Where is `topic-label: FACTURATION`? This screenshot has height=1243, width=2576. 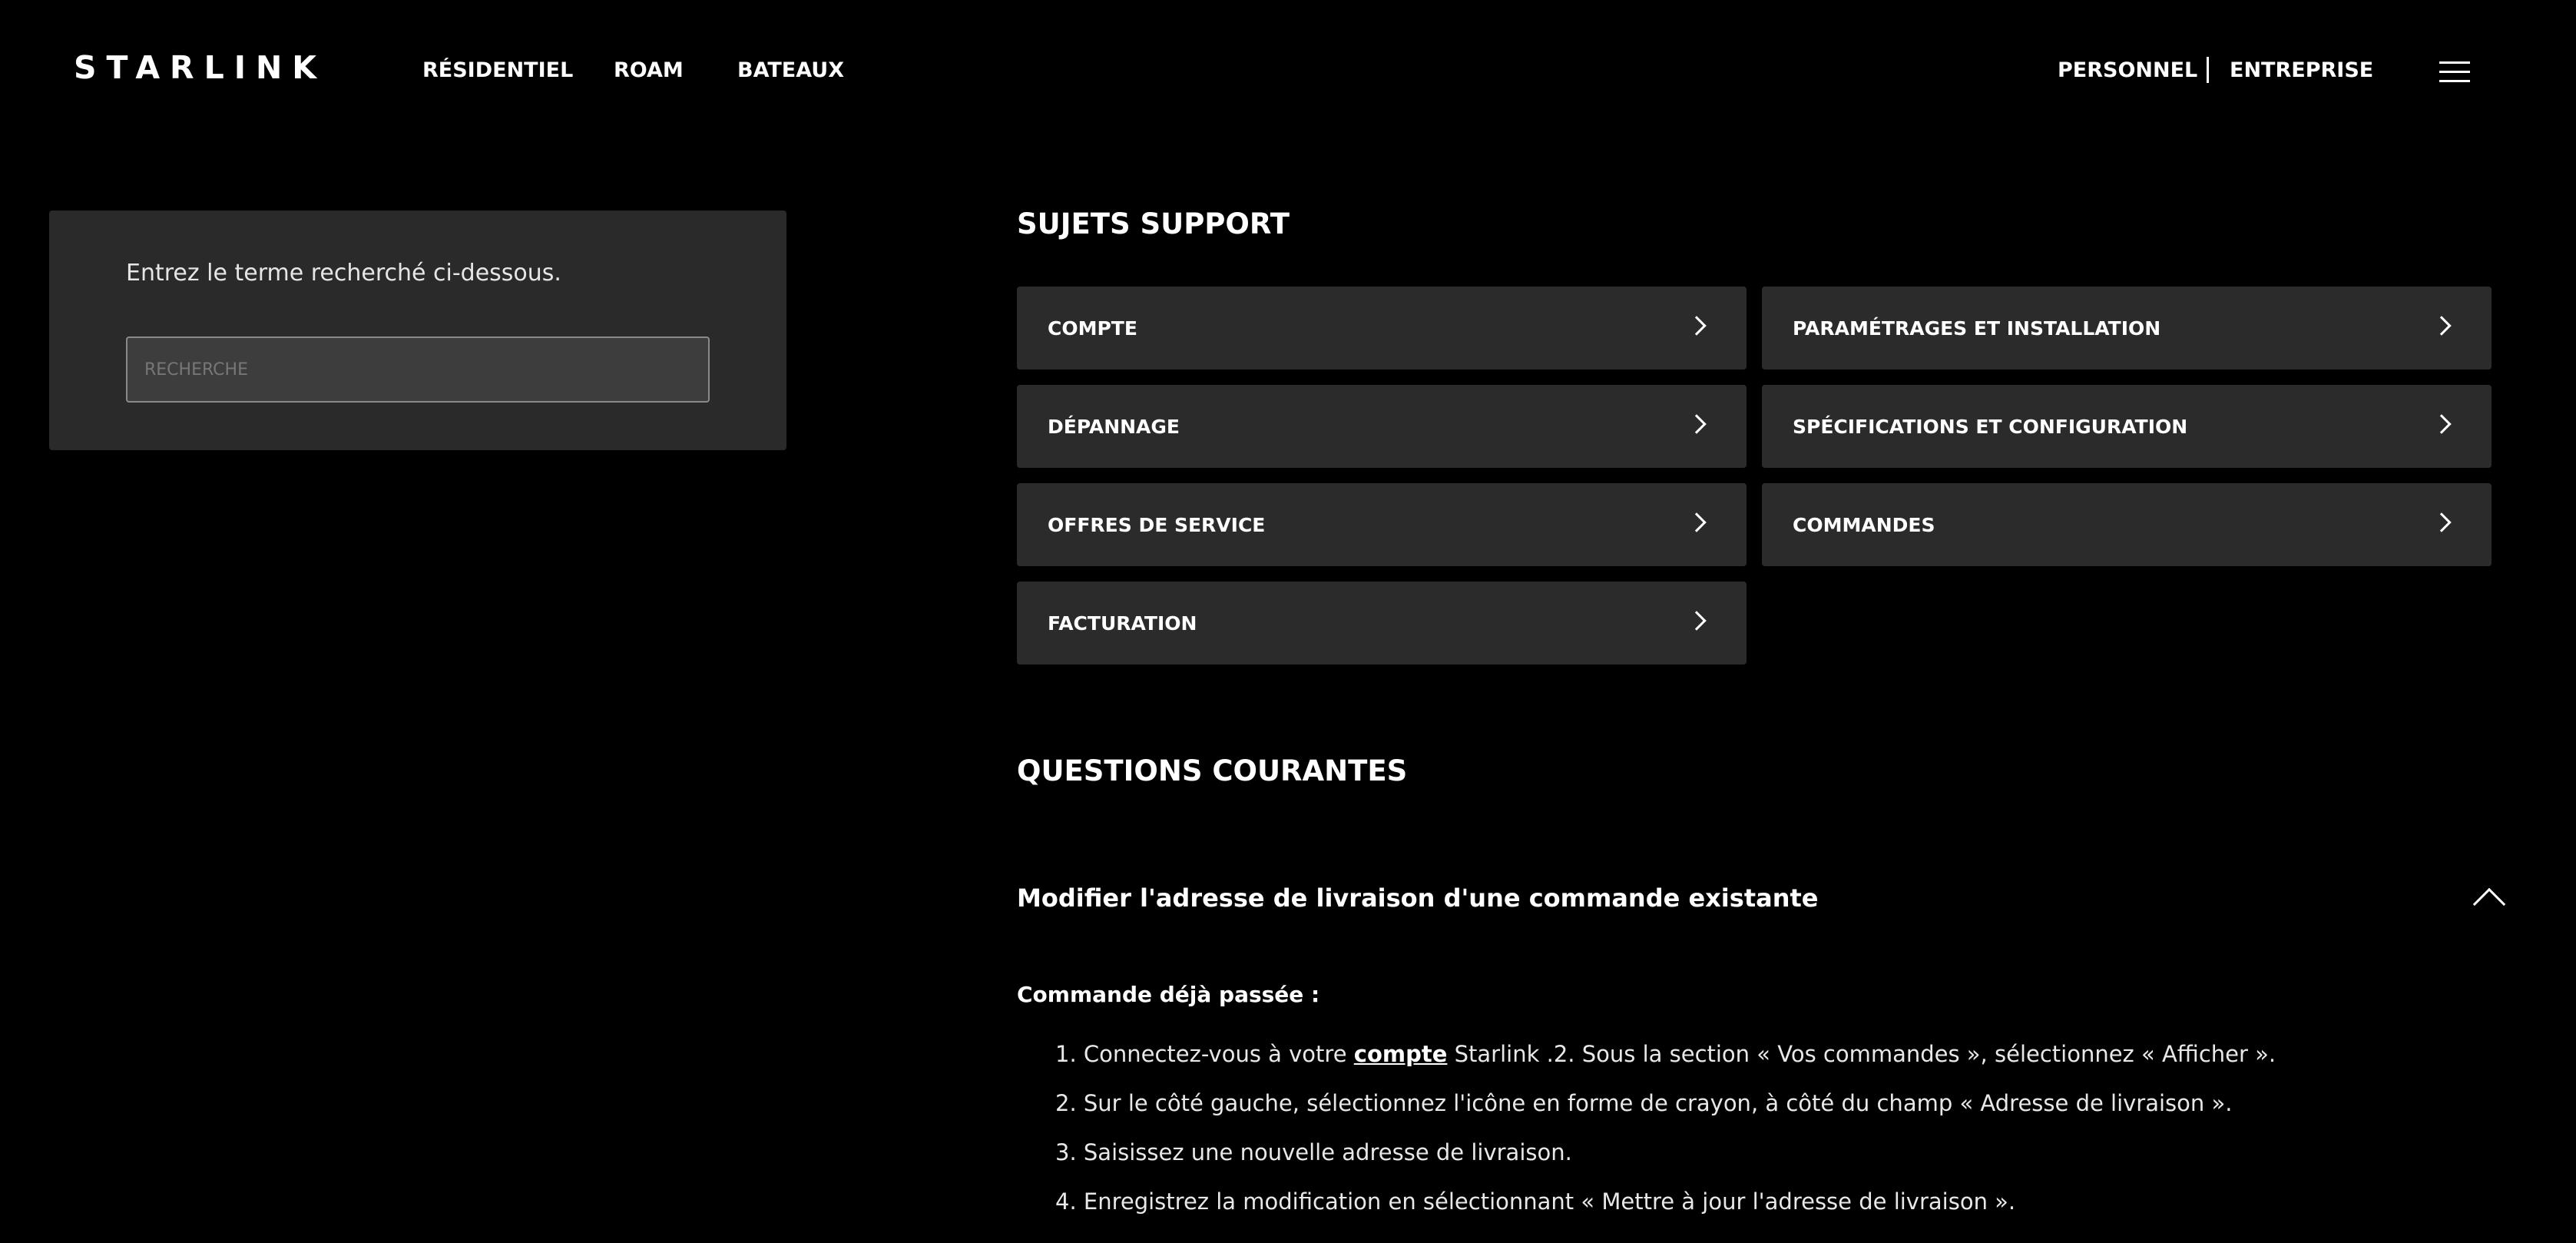
topic-label: FACTURATION is located at coordinates (1122, 623).